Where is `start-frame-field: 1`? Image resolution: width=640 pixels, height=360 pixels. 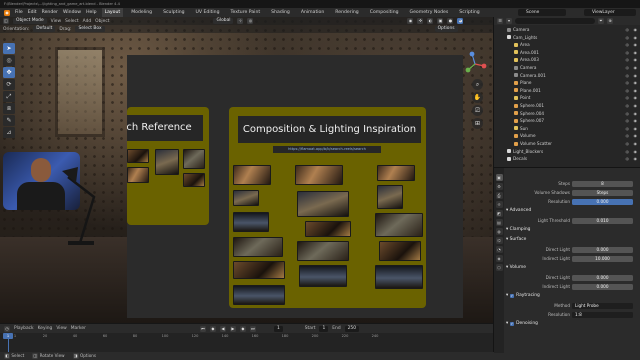
start-frame-field: 1 is located at coordinates (324, 328).